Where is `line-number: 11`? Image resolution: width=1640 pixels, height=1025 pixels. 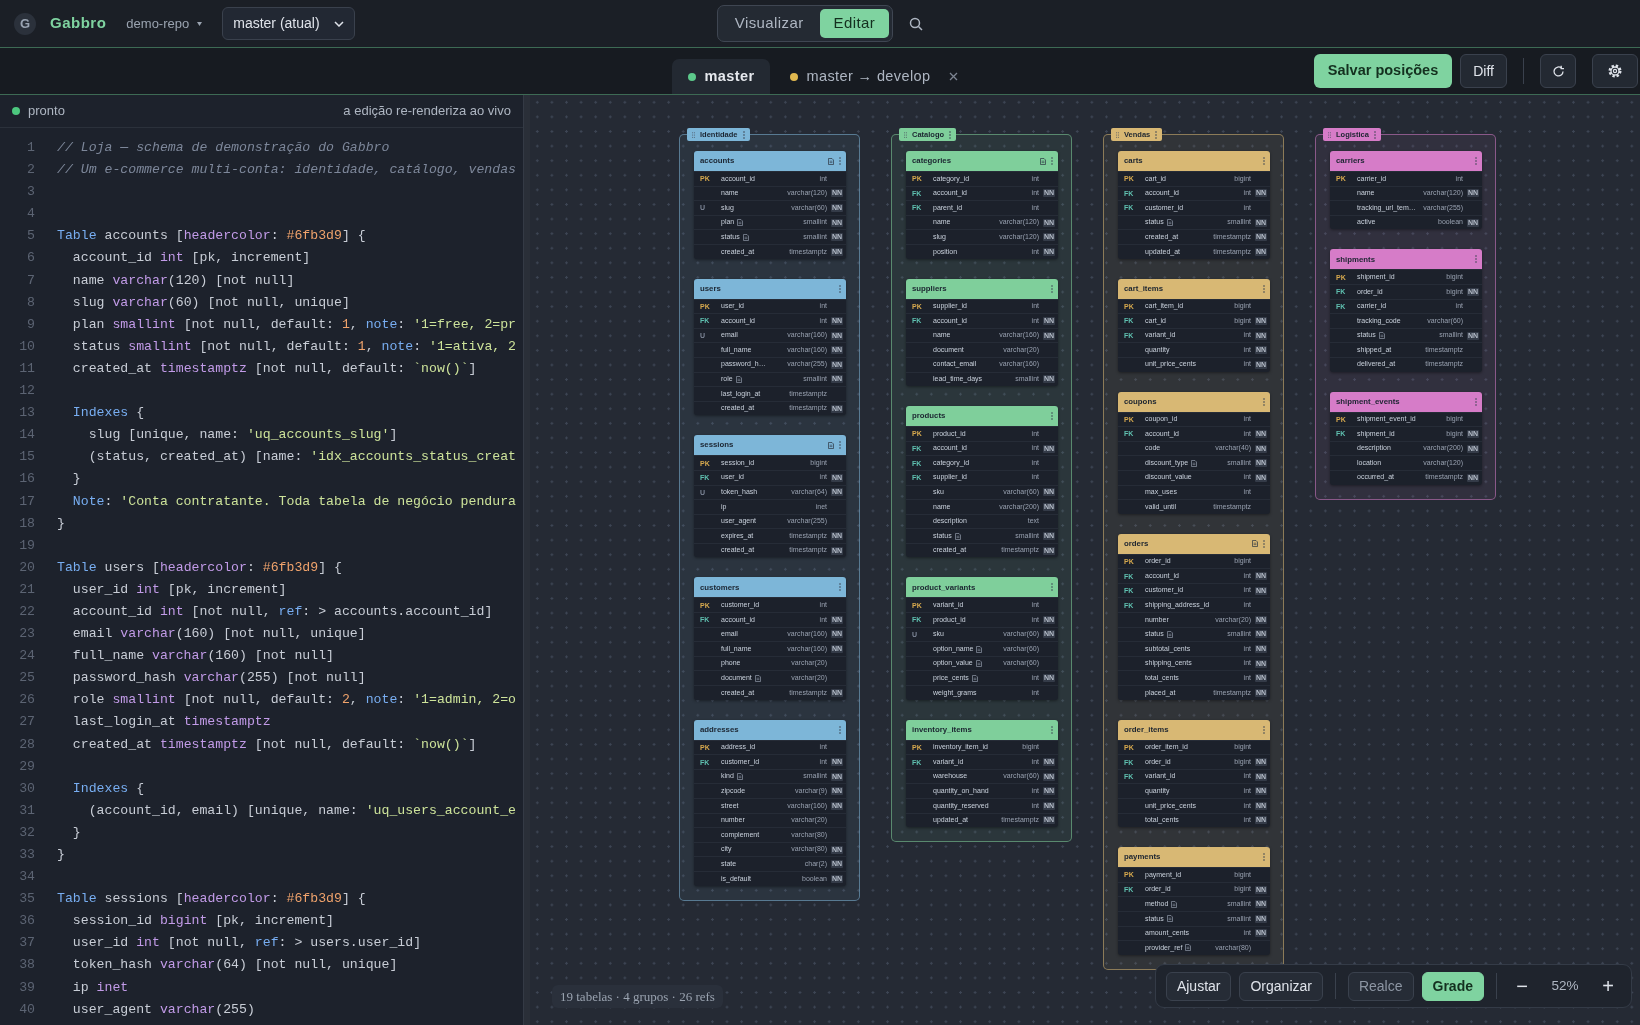
line-number: 11 is located at coordinates (26, 368).